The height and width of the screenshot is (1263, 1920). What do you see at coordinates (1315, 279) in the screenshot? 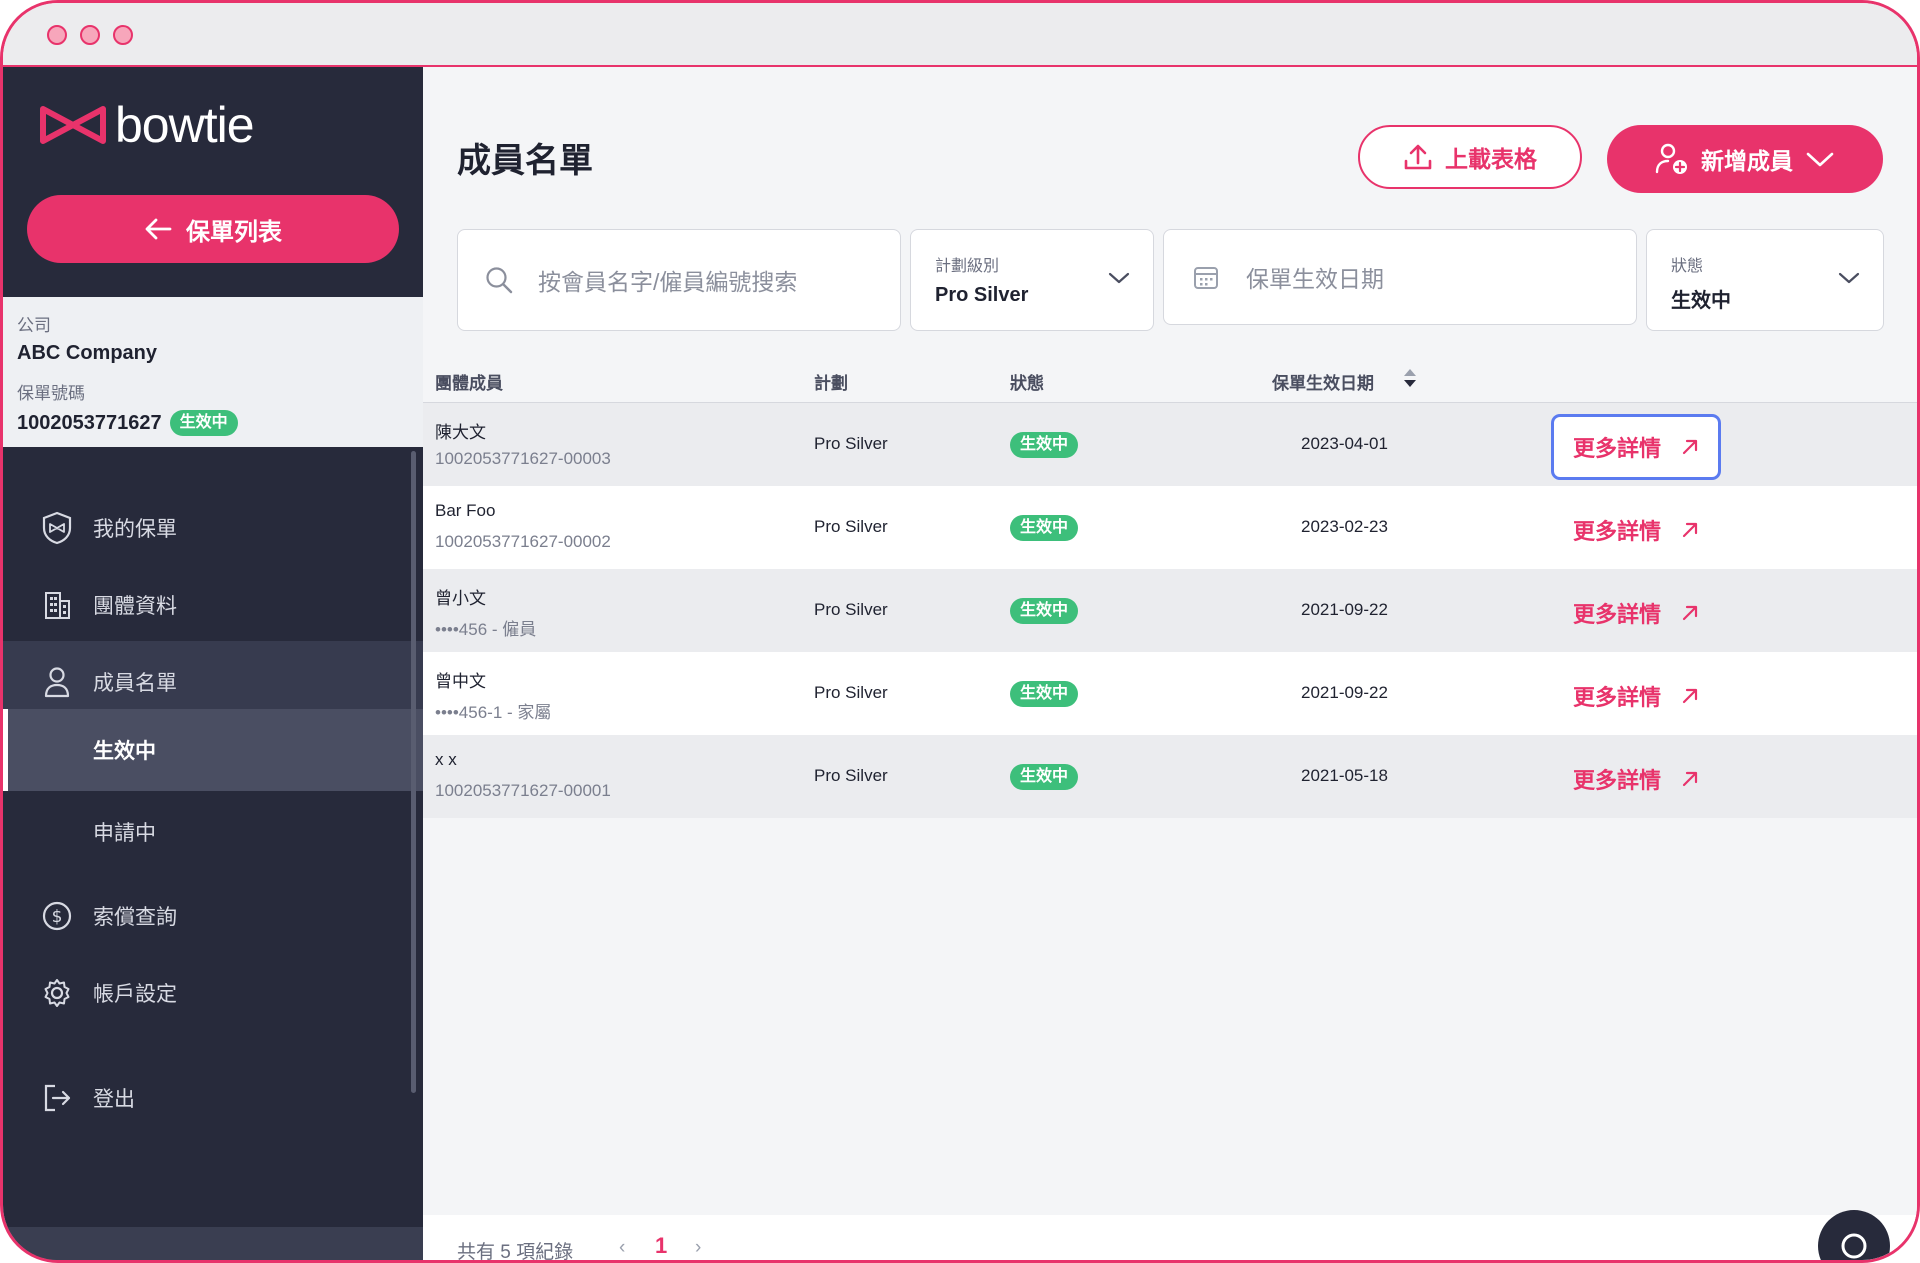
I see `effective-date-placeholder: 保單生效日期` at bounding box center [1315, 279].